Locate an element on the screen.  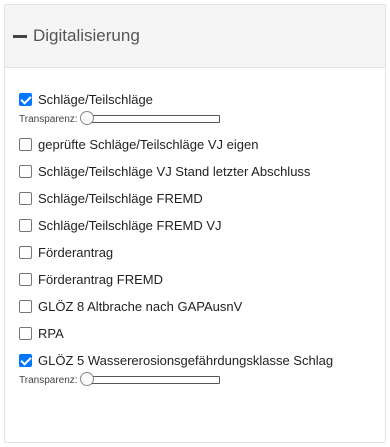
layer-group-title: Digitalisierung is located at coordinates (86, 35).